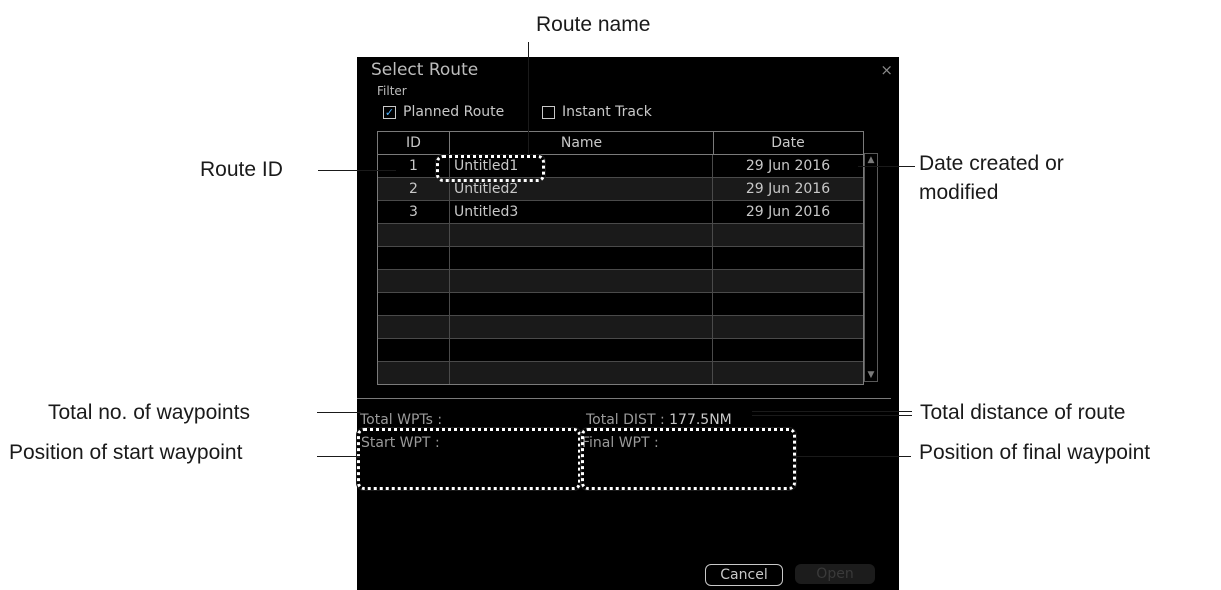 Image resolution: width=1221 pixels, height=590 pixels. What do you see at coordinates (392, 91) in the screenshot?
I see `filter-label: Filter` at bounding box center [392, 91].